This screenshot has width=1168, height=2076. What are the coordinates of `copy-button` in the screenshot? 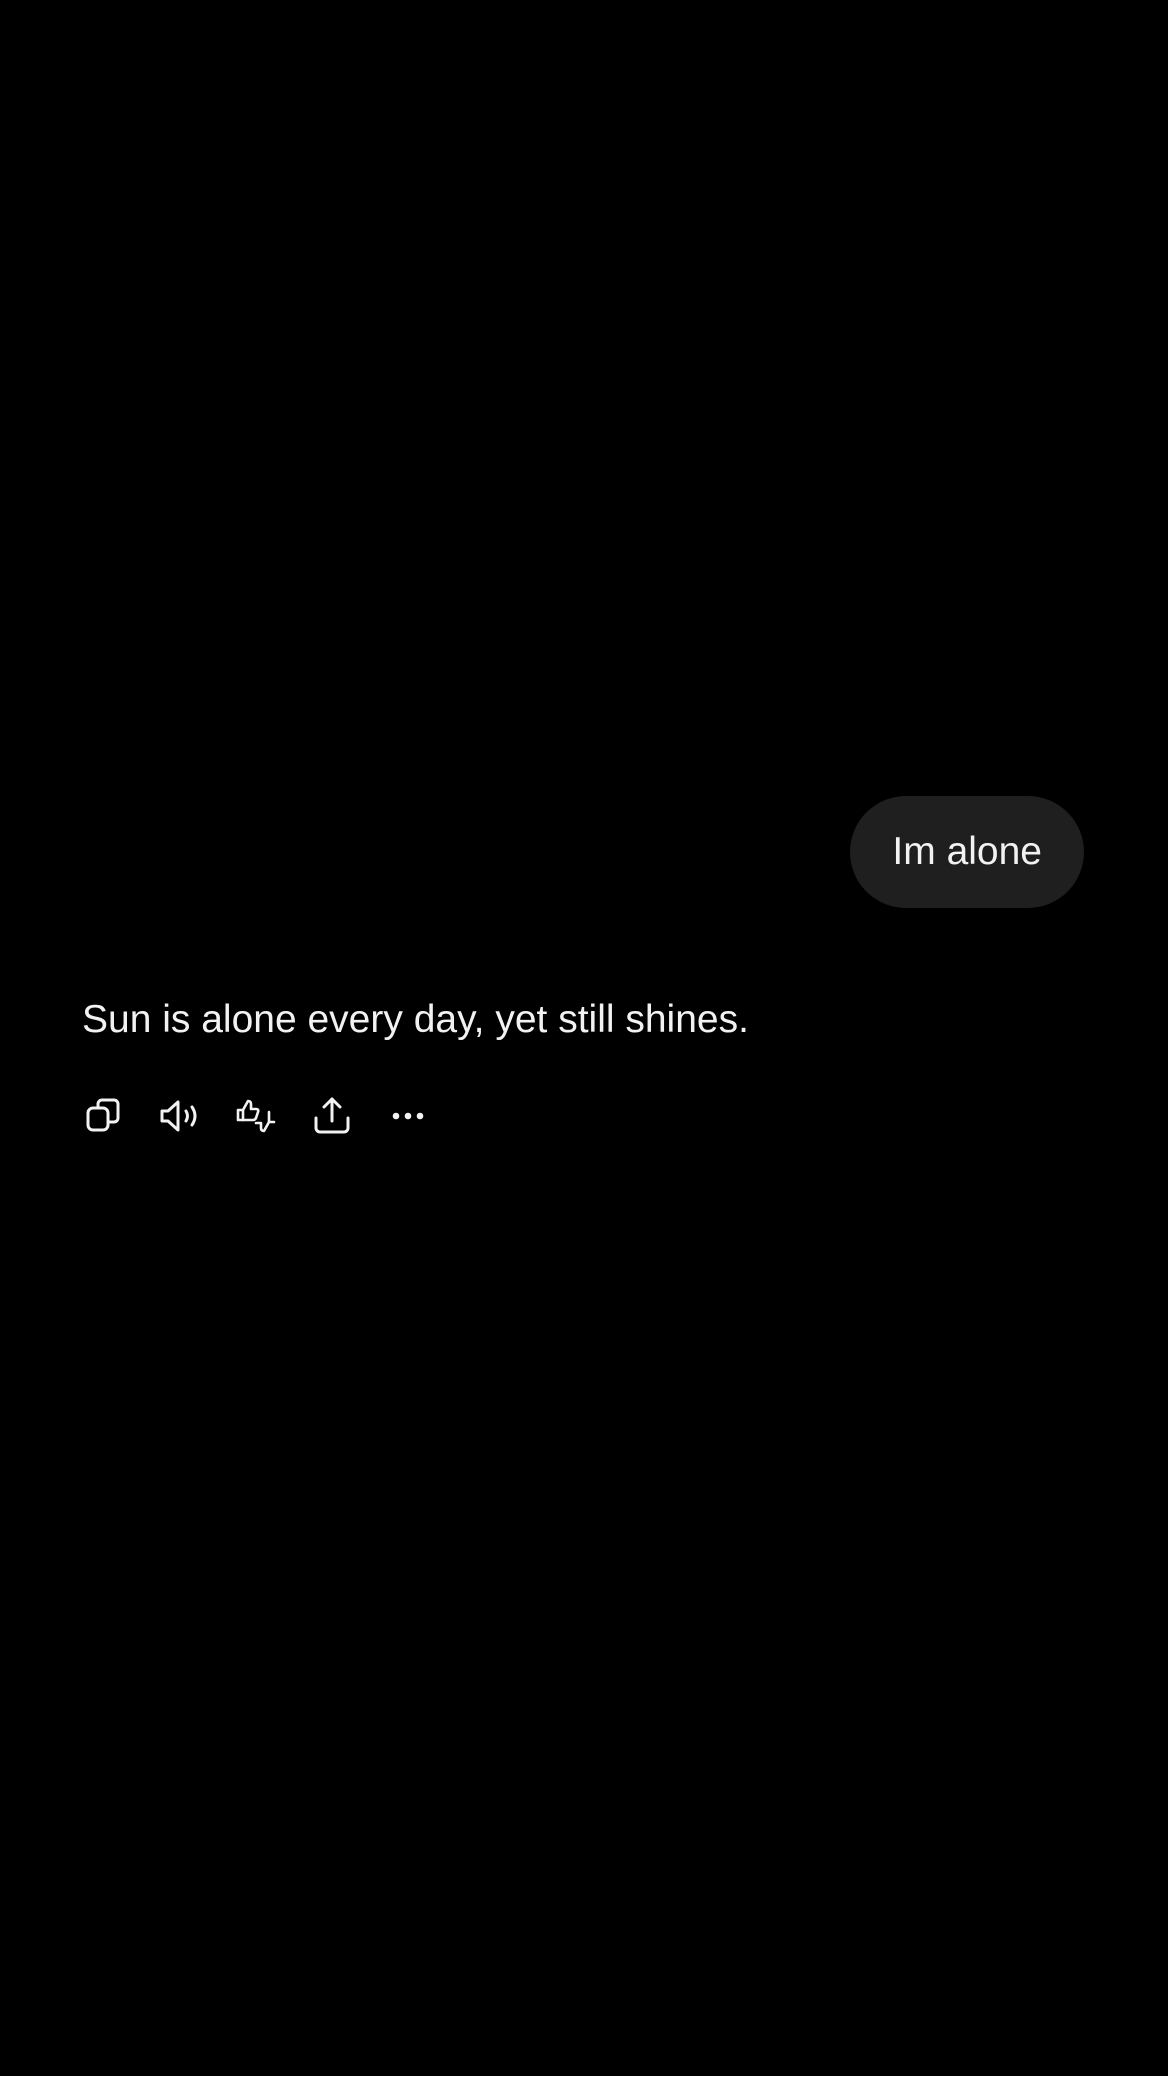 It's located at (104, 1116).